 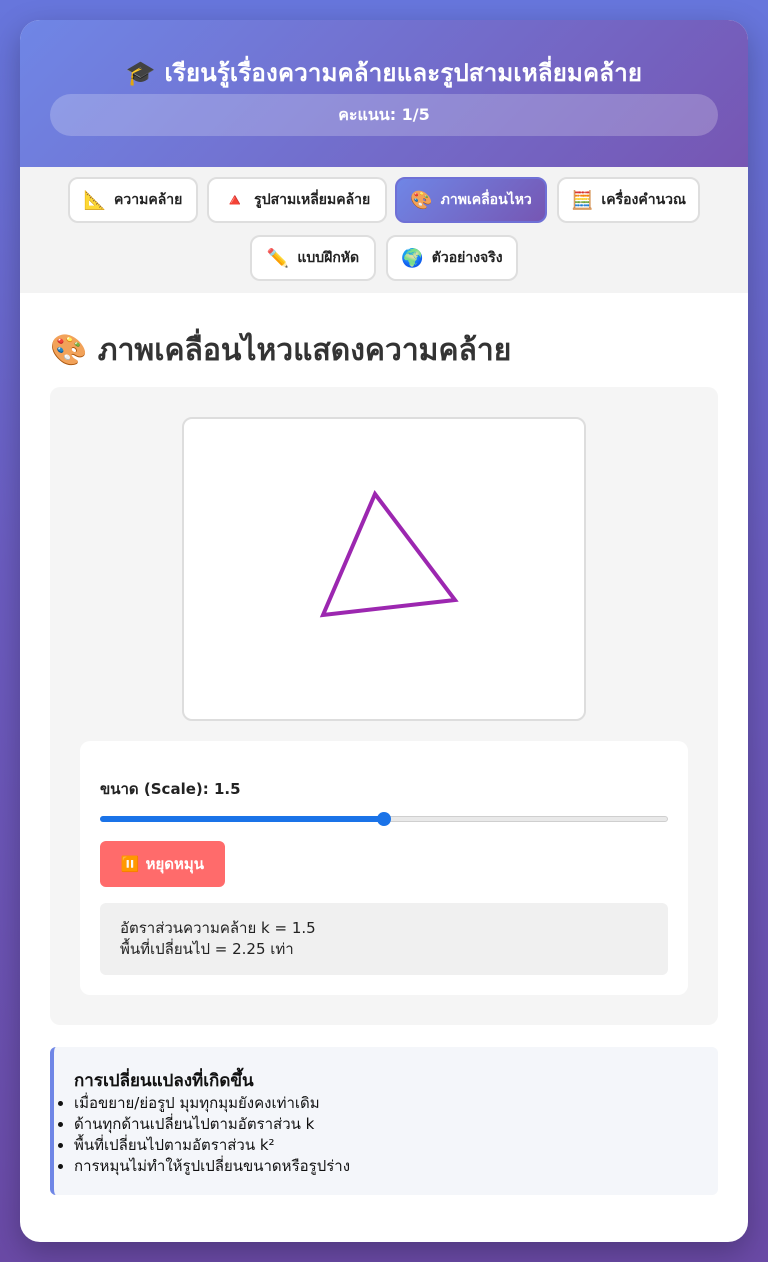 I want to click on animated-triangle, so click(x=389, y=554).